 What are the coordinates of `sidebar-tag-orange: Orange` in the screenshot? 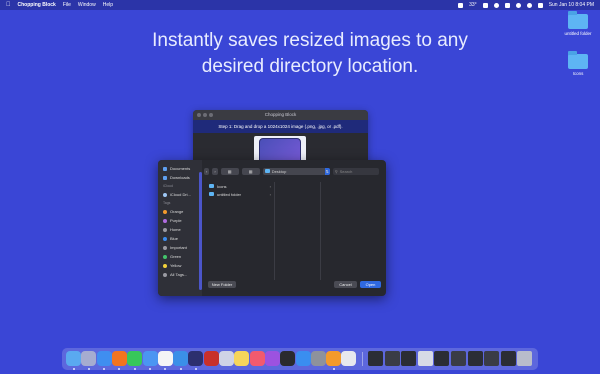 It's located at (180, 211).